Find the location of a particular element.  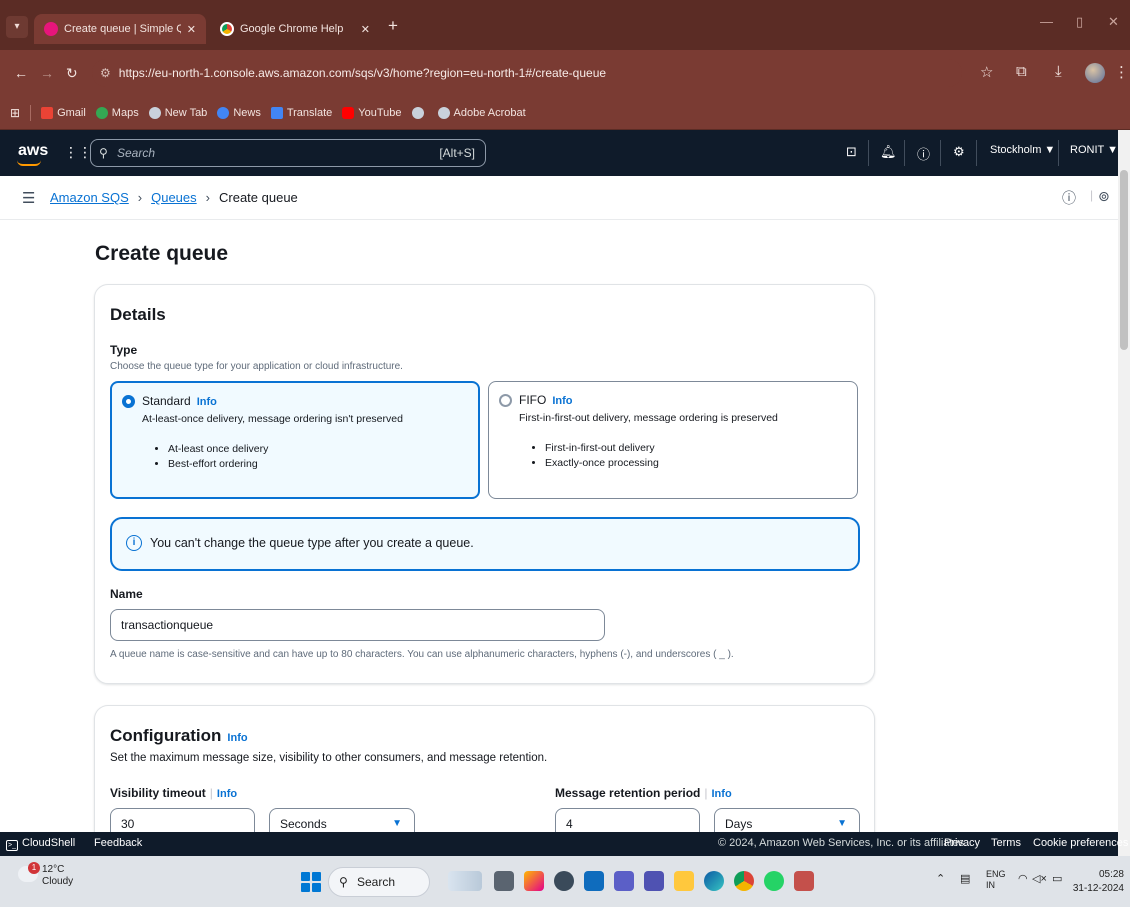

standard-radio is located at coordinates (128, 401).